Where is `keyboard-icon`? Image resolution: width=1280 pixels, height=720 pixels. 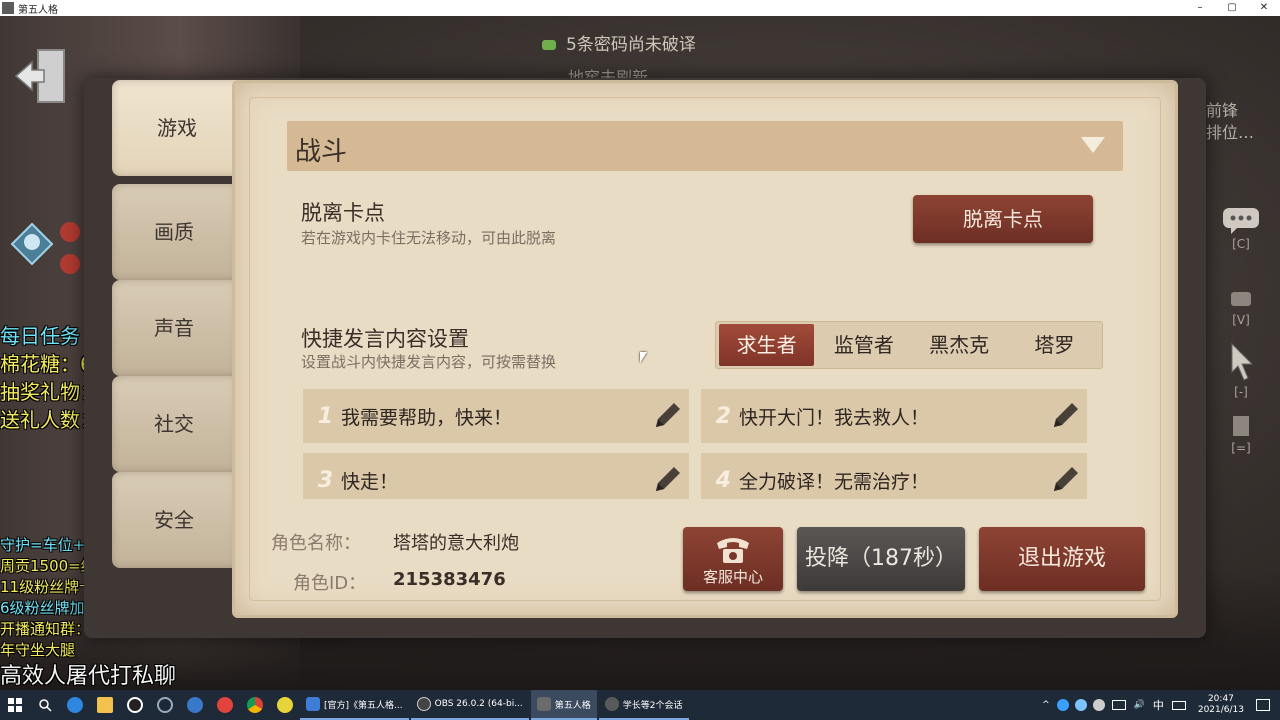
keyboard-icon is located at coordinates (1178, 705).